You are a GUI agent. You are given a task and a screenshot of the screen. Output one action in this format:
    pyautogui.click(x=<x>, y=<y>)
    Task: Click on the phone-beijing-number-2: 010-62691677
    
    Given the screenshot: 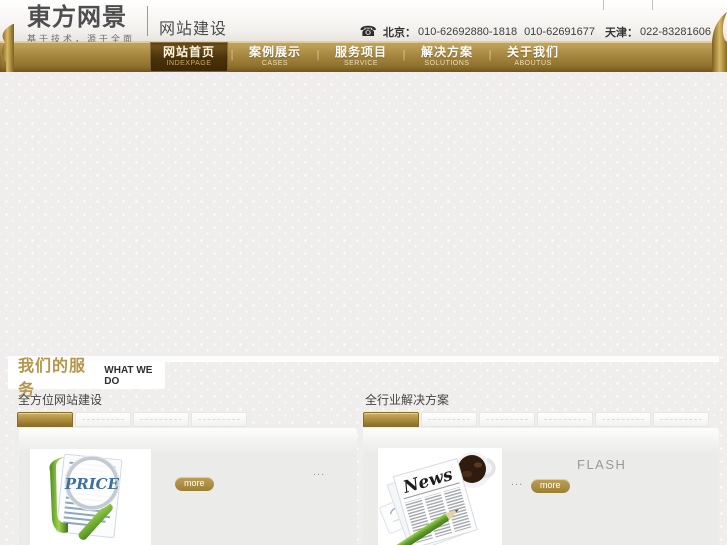 What is the action you would take?
    pyautogui.click(x=560, y=31)
    